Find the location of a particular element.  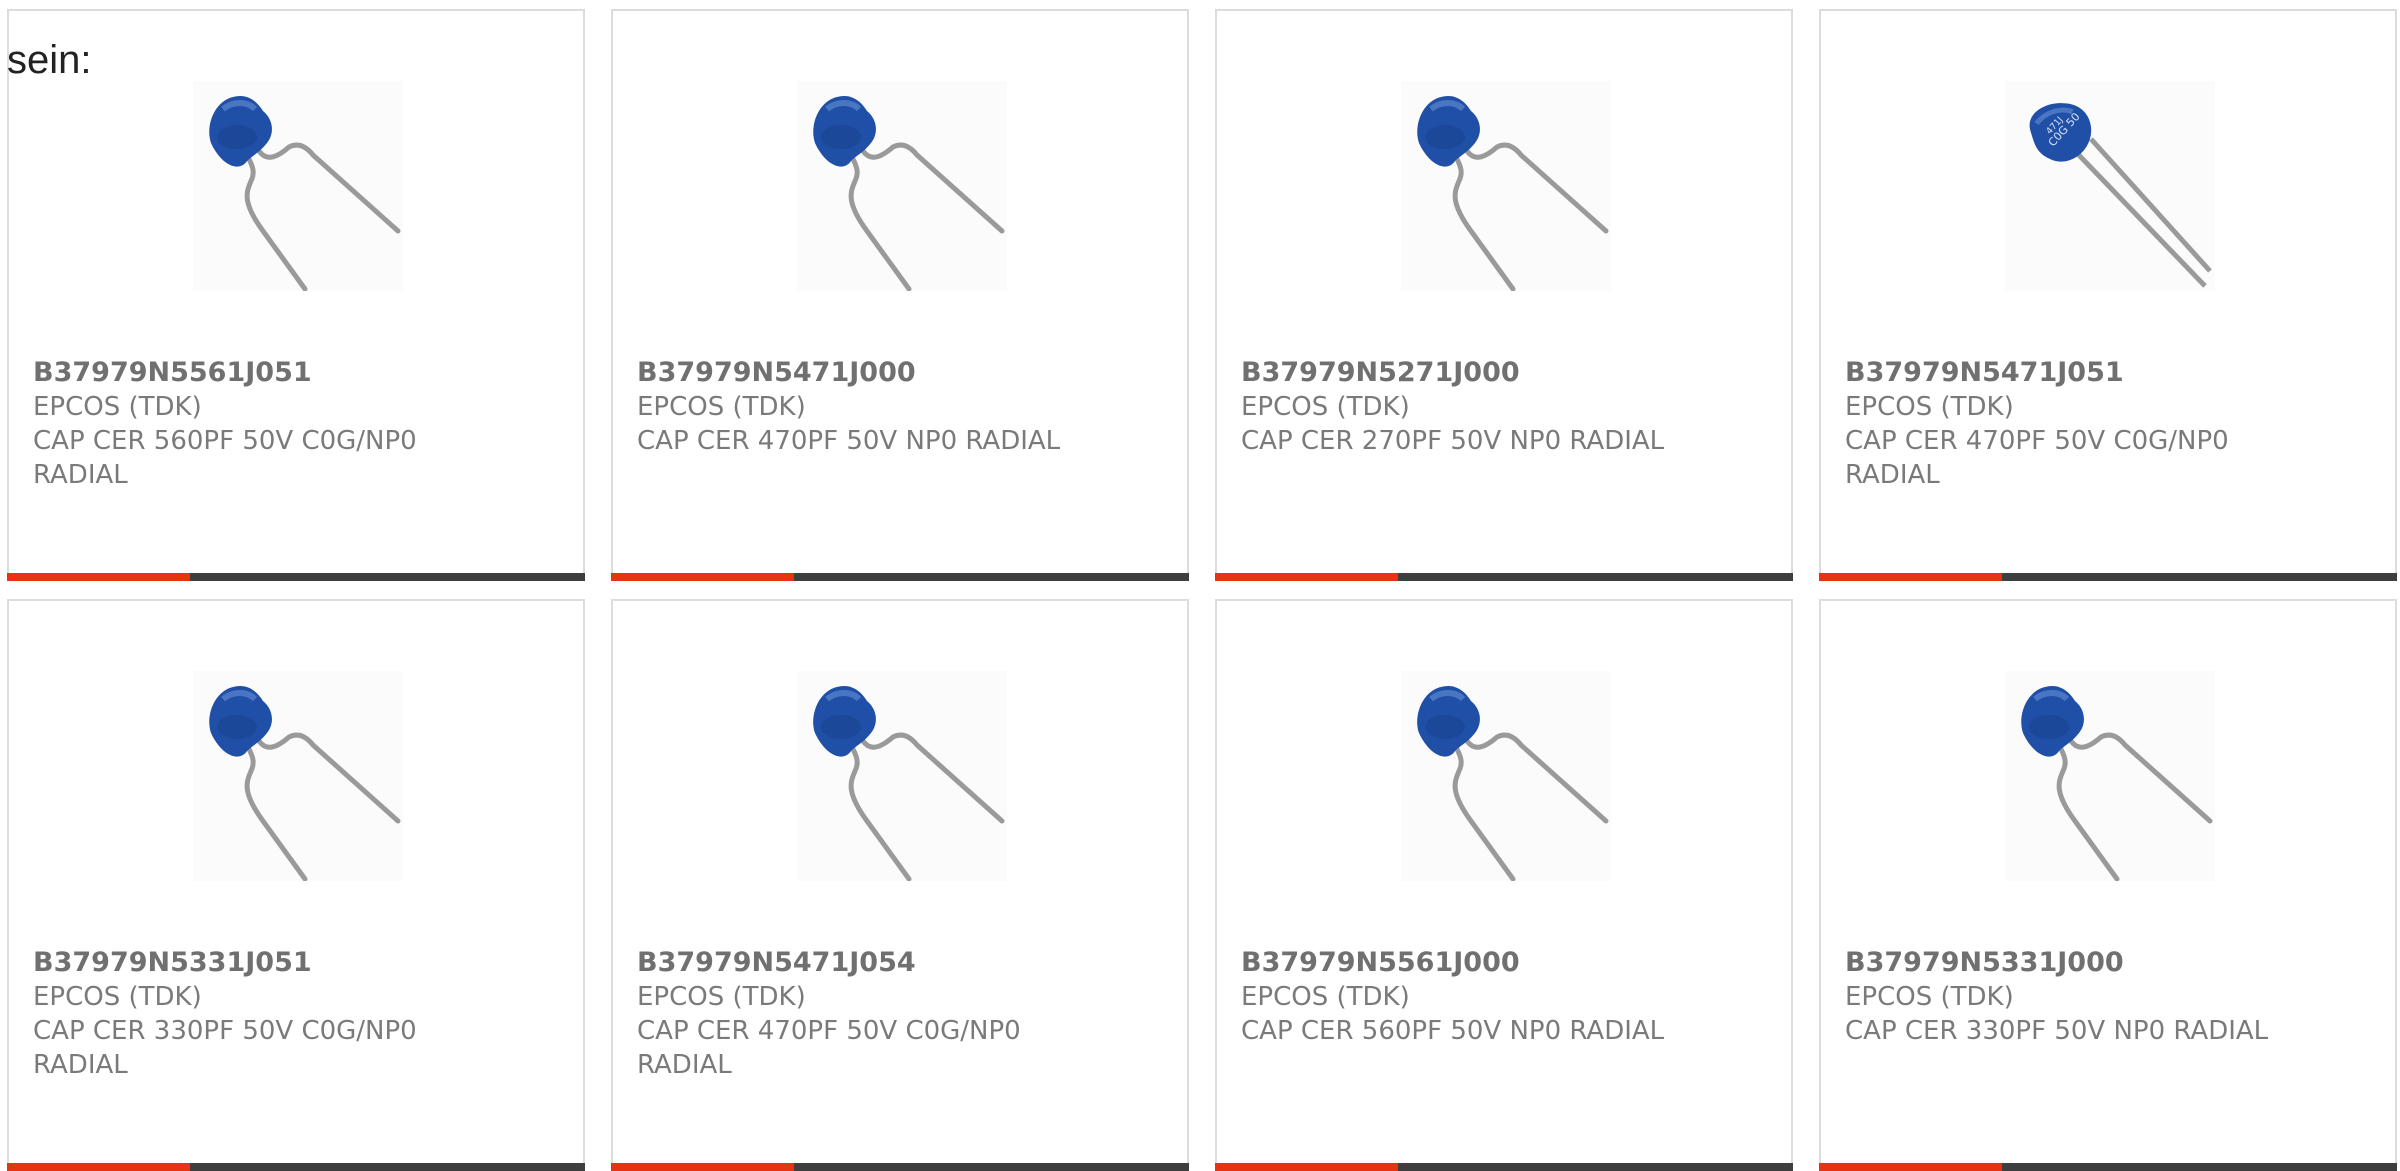

part-number: B37979N5471J051 is located at coordinates (2110, 373).